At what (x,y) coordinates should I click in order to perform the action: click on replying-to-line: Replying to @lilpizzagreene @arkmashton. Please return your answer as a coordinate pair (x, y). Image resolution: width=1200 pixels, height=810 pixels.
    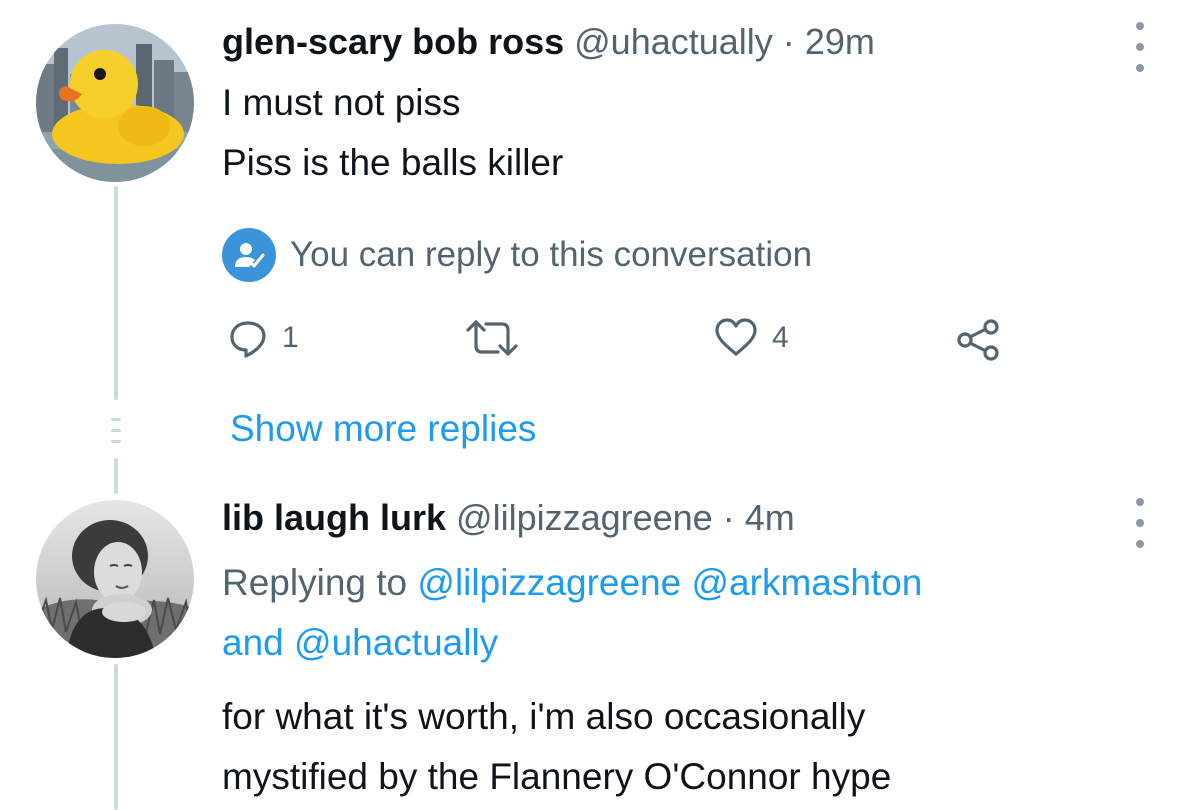
    Looking at the image, I should click on (572, 583).